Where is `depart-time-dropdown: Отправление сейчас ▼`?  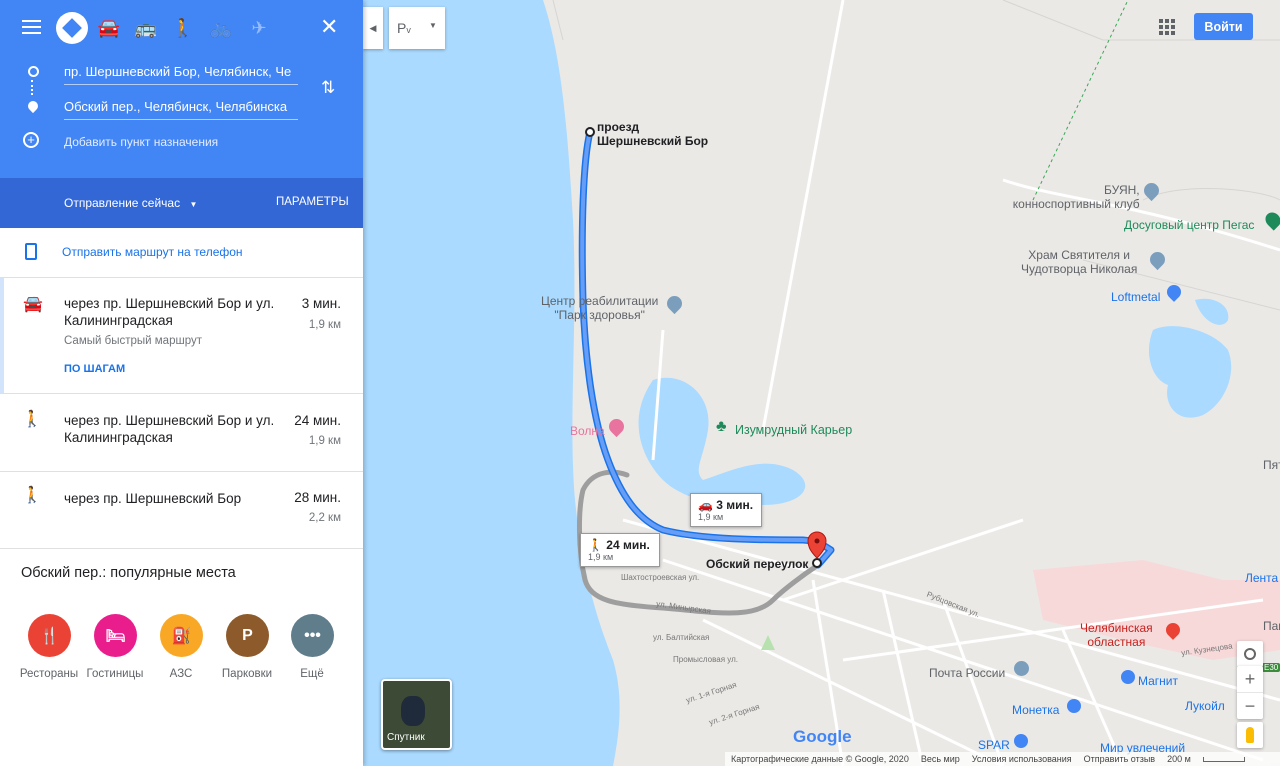 depart-time-dropdown: Отправление сейчас ▼ is located at coordinates (130, 203).